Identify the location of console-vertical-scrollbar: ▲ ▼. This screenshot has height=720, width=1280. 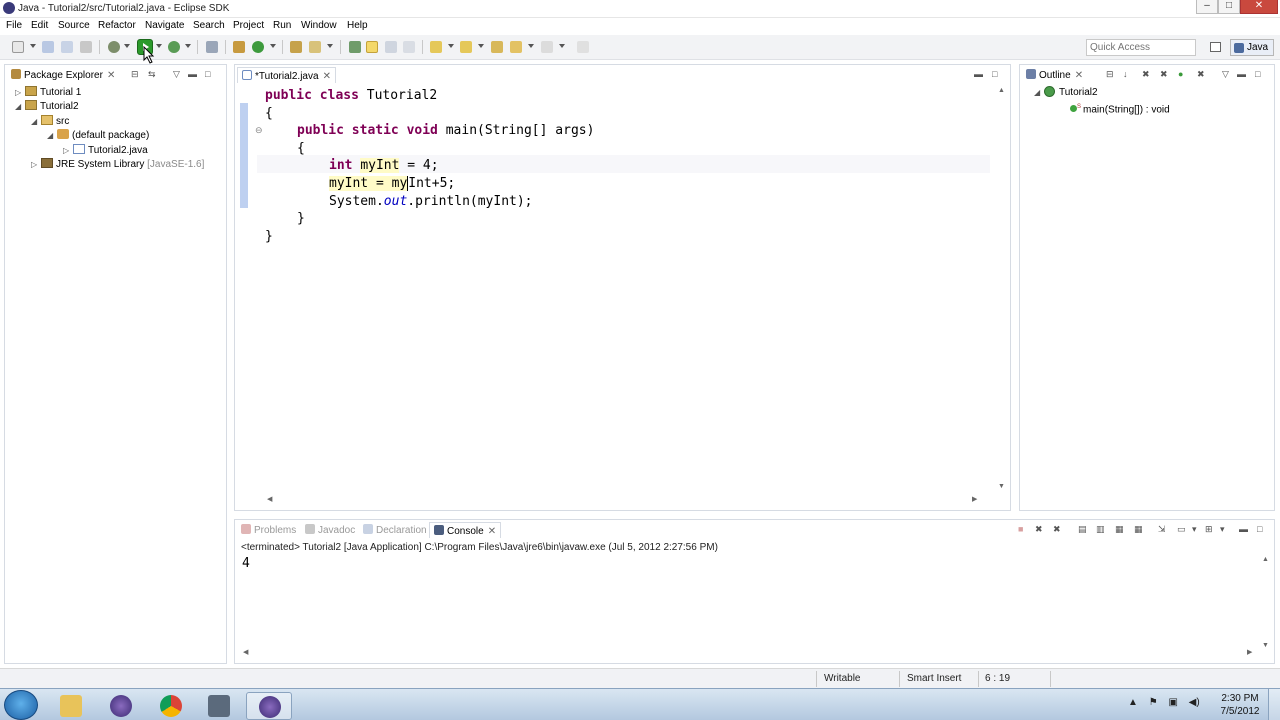
(1266, 602).